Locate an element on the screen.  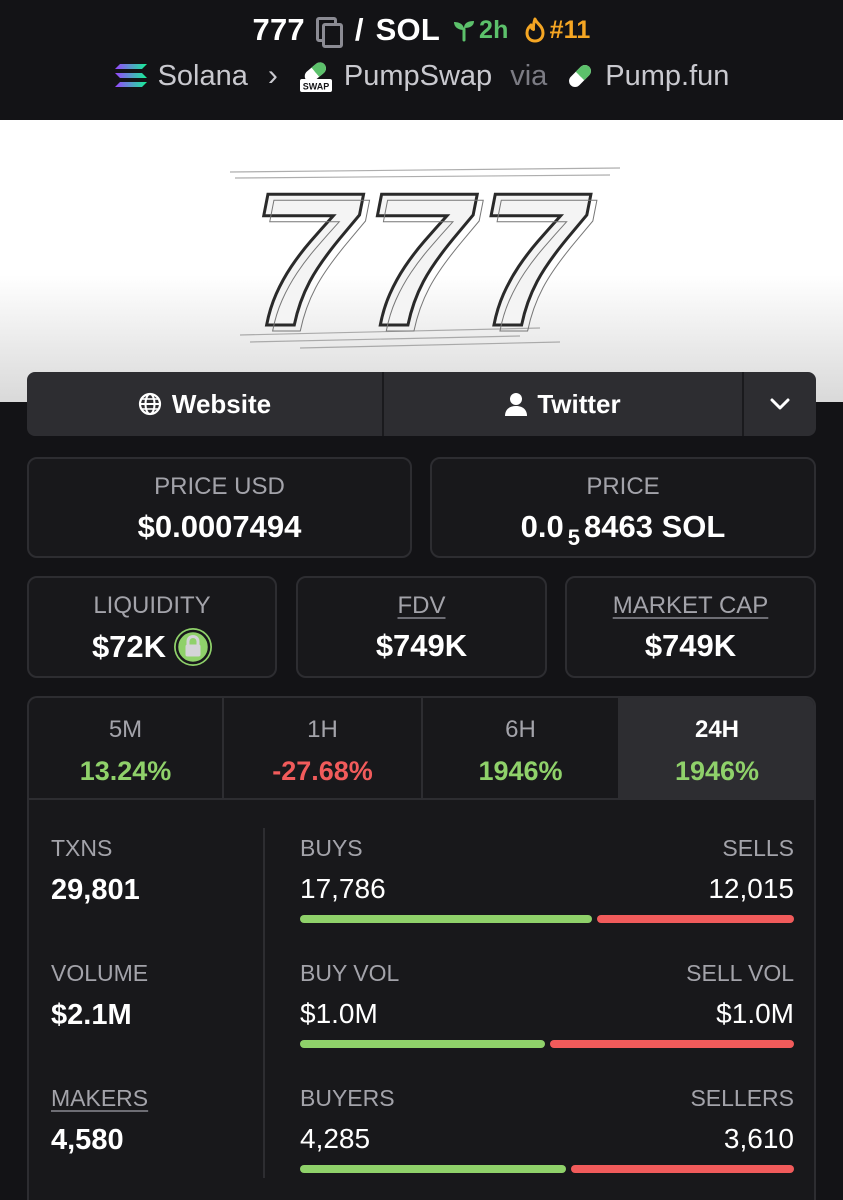
txns-stat: TXNS 29,801 is located at coordinates (95, 870).